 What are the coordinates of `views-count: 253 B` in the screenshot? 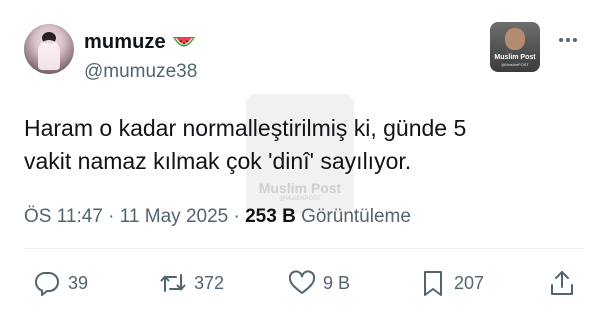 It's located at (270, 216).